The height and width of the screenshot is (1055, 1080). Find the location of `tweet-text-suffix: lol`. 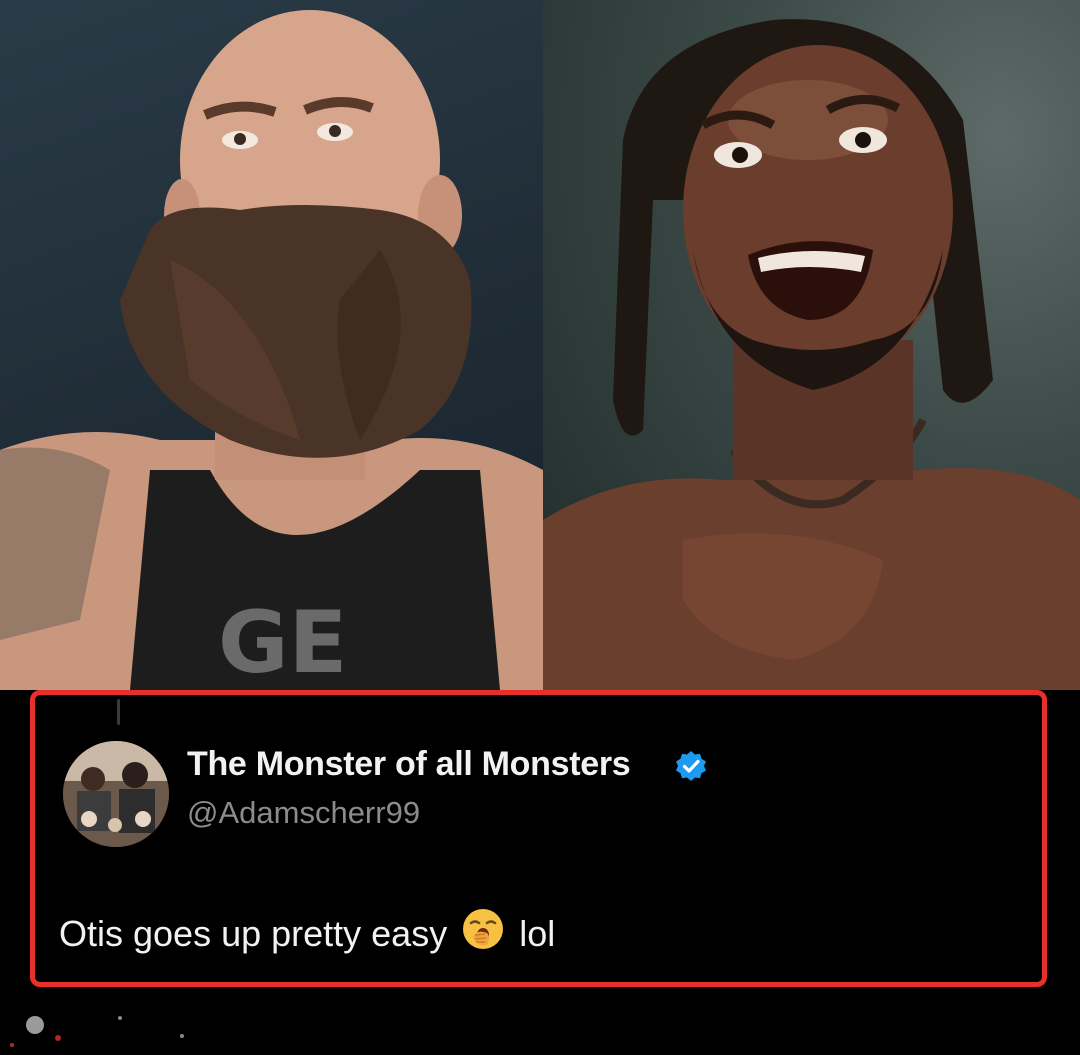

tweet-text-suffix: lol is located at coordinates (537, 933).